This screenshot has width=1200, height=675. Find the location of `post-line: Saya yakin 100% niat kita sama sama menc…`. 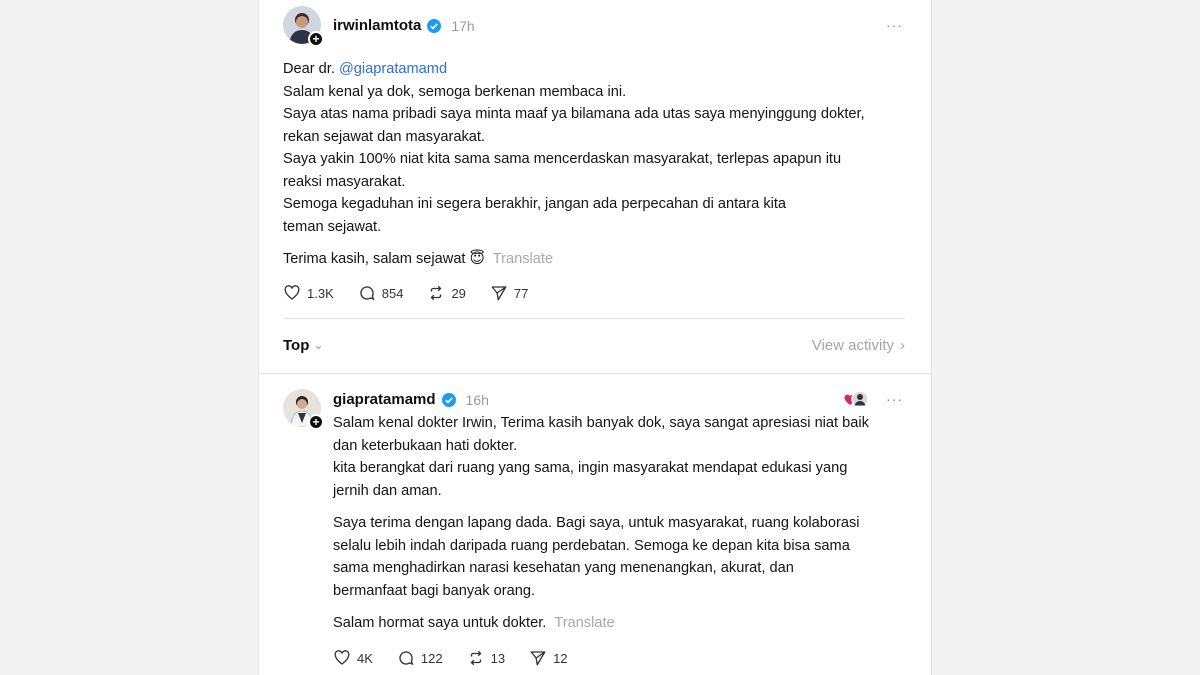

post-line: Saya yakin 100% niat kita sama sama menc… is located at coordinates (562, 159).